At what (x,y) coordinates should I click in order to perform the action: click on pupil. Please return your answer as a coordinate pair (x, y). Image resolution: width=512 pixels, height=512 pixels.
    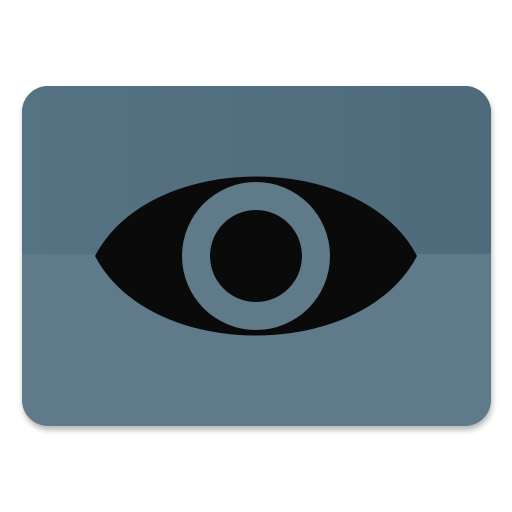
    Looking at the image, I should click on (256, 256).